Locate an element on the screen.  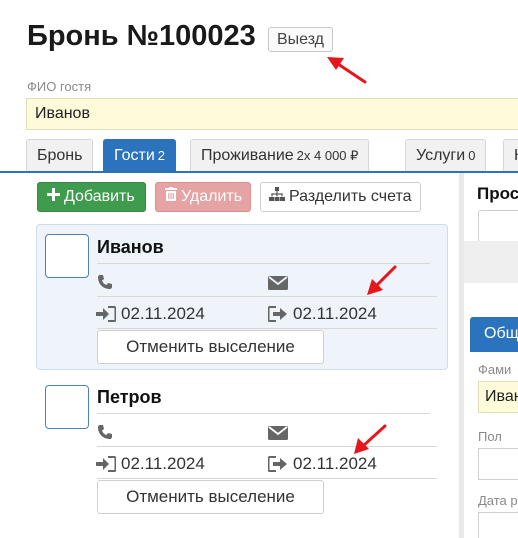
annotation-overlay is located at coordinates (362, 255).